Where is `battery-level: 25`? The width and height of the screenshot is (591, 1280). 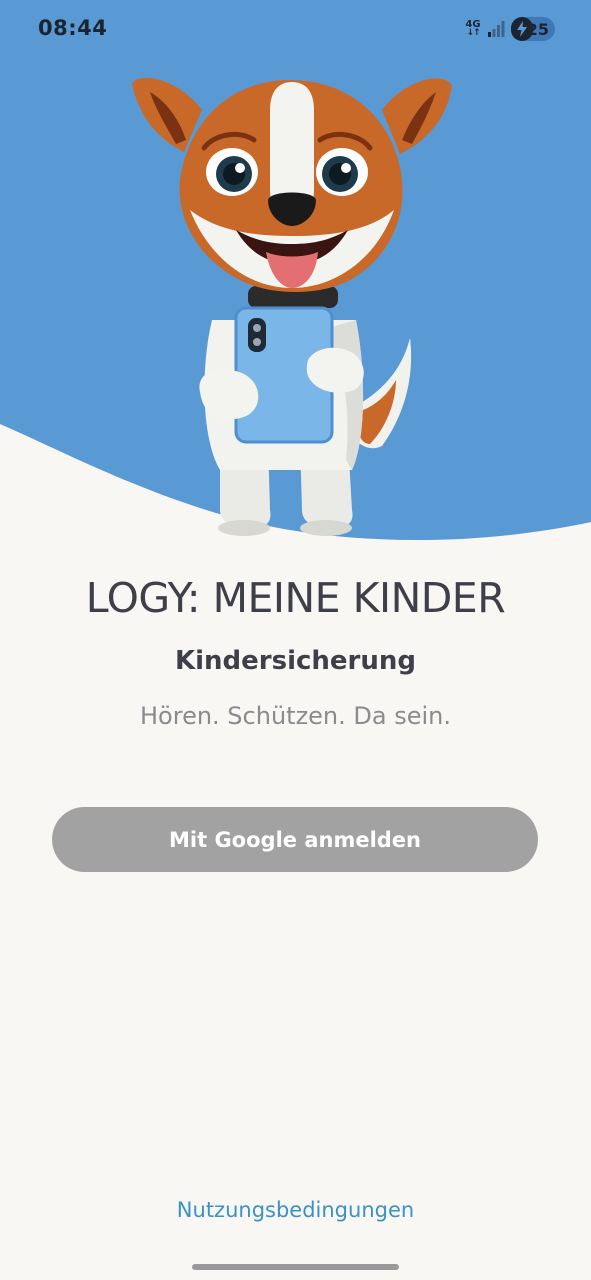
battery-level: 25 is located at coordinates (537, 29).